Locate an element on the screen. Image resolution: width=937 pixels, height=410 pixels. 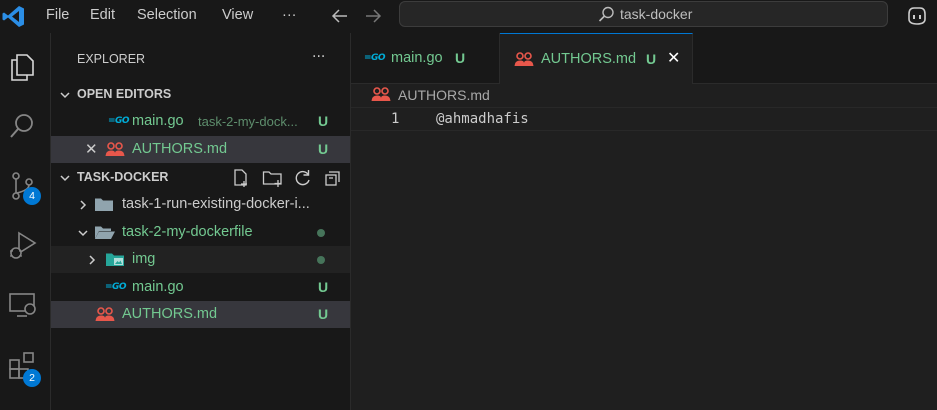
tree-item-label: main.go is located at coordinates (158, 287).